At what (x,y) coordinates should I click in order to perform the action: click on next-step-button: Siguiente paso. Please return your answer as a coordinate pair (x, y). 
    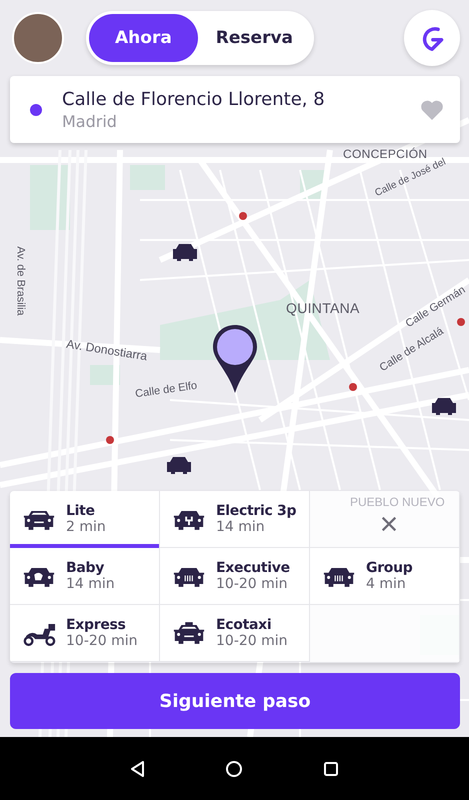
    Looking at the image, I should click on (235, 701).